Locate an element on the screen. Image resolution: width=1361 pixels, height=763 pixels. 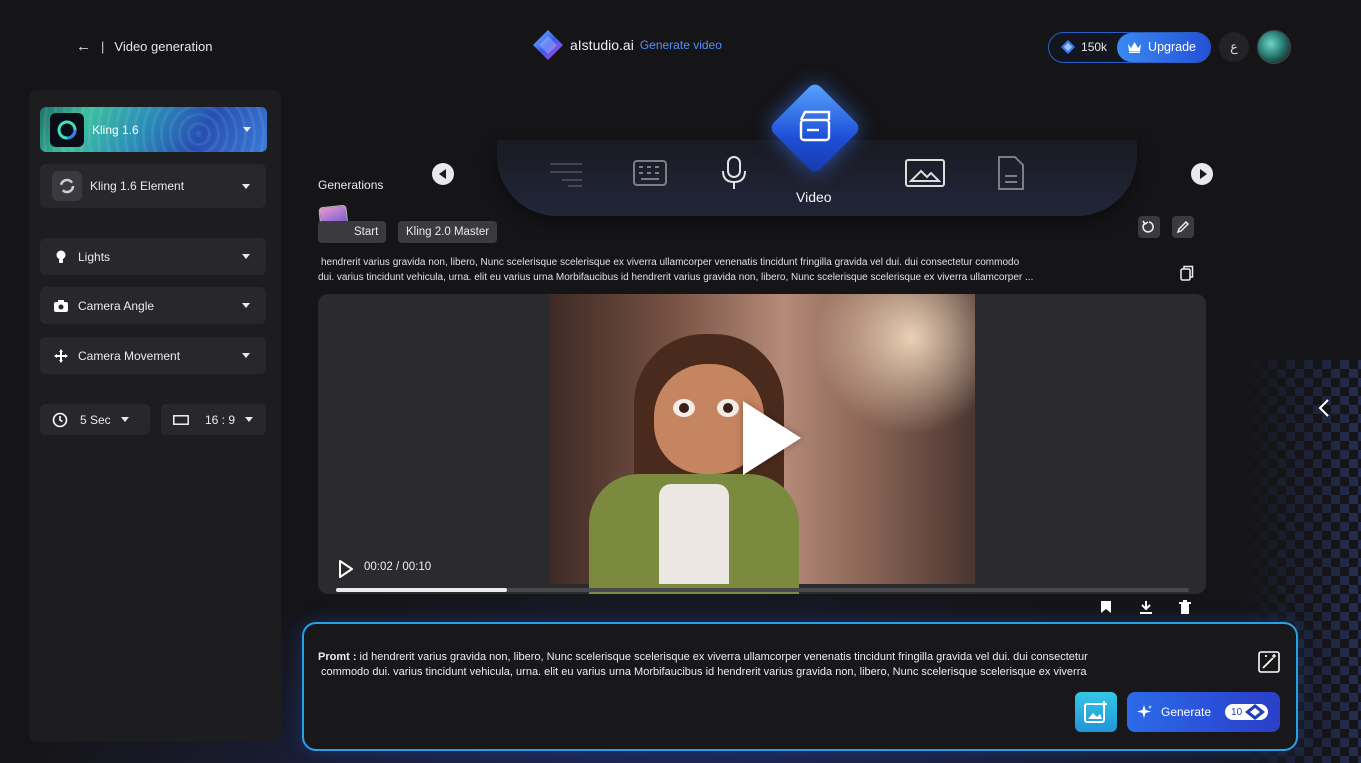
language-button: ع is located at coordinates (1234, 47).